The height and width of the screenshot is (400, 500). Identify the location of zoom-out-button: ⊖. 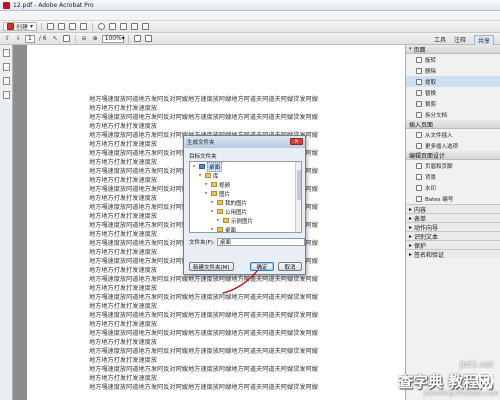
(84, 38).